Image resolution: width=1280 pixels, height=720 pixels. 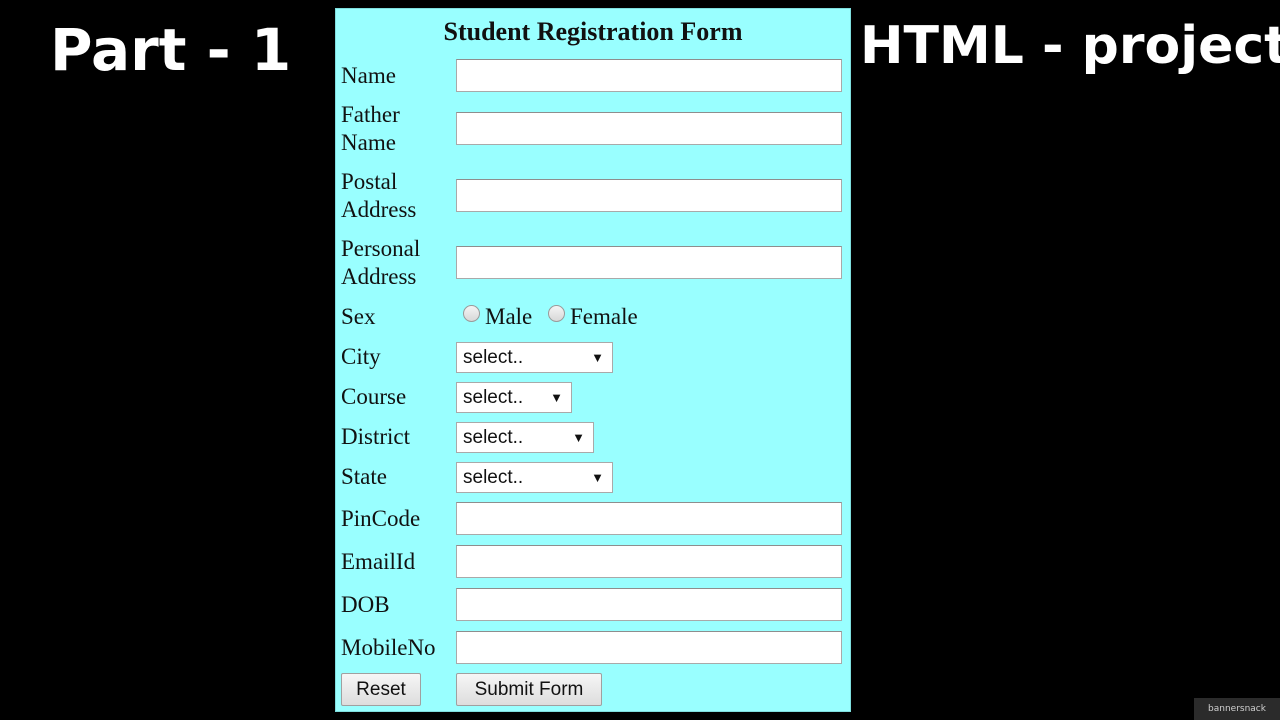 What do you see at coordinates (368, 75) in the screenshot?
I see `name-label: Name` at bounding box center [368, 75].